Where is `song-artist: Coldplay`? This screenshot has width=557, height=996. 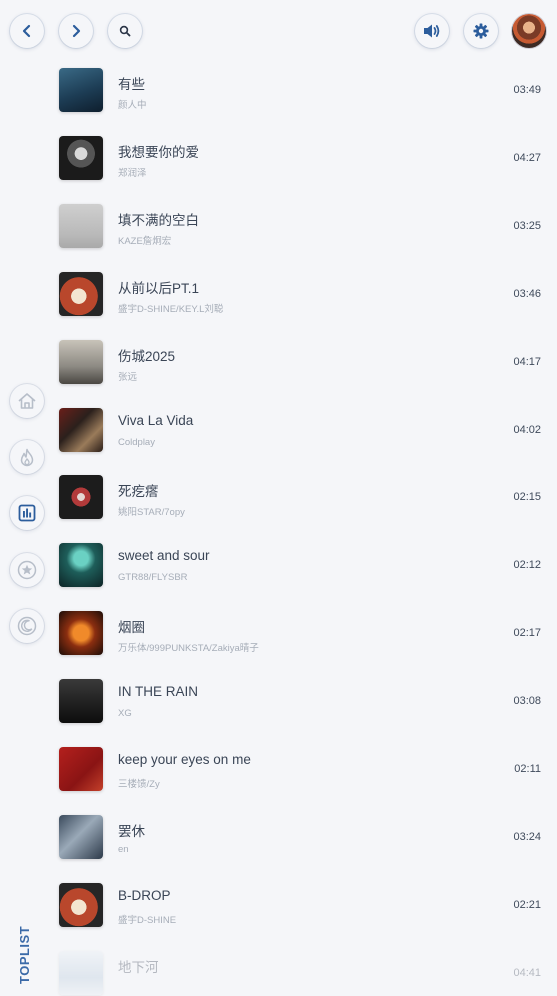 song-artist: Coldplay is located at coordinates (136, 442).